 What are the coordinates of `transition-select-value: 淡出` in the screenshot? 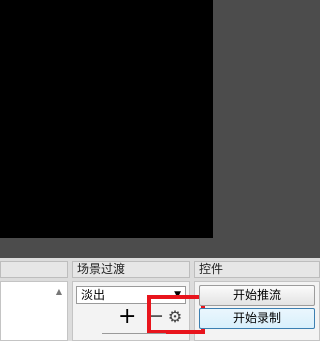 It's located at (93, 295).